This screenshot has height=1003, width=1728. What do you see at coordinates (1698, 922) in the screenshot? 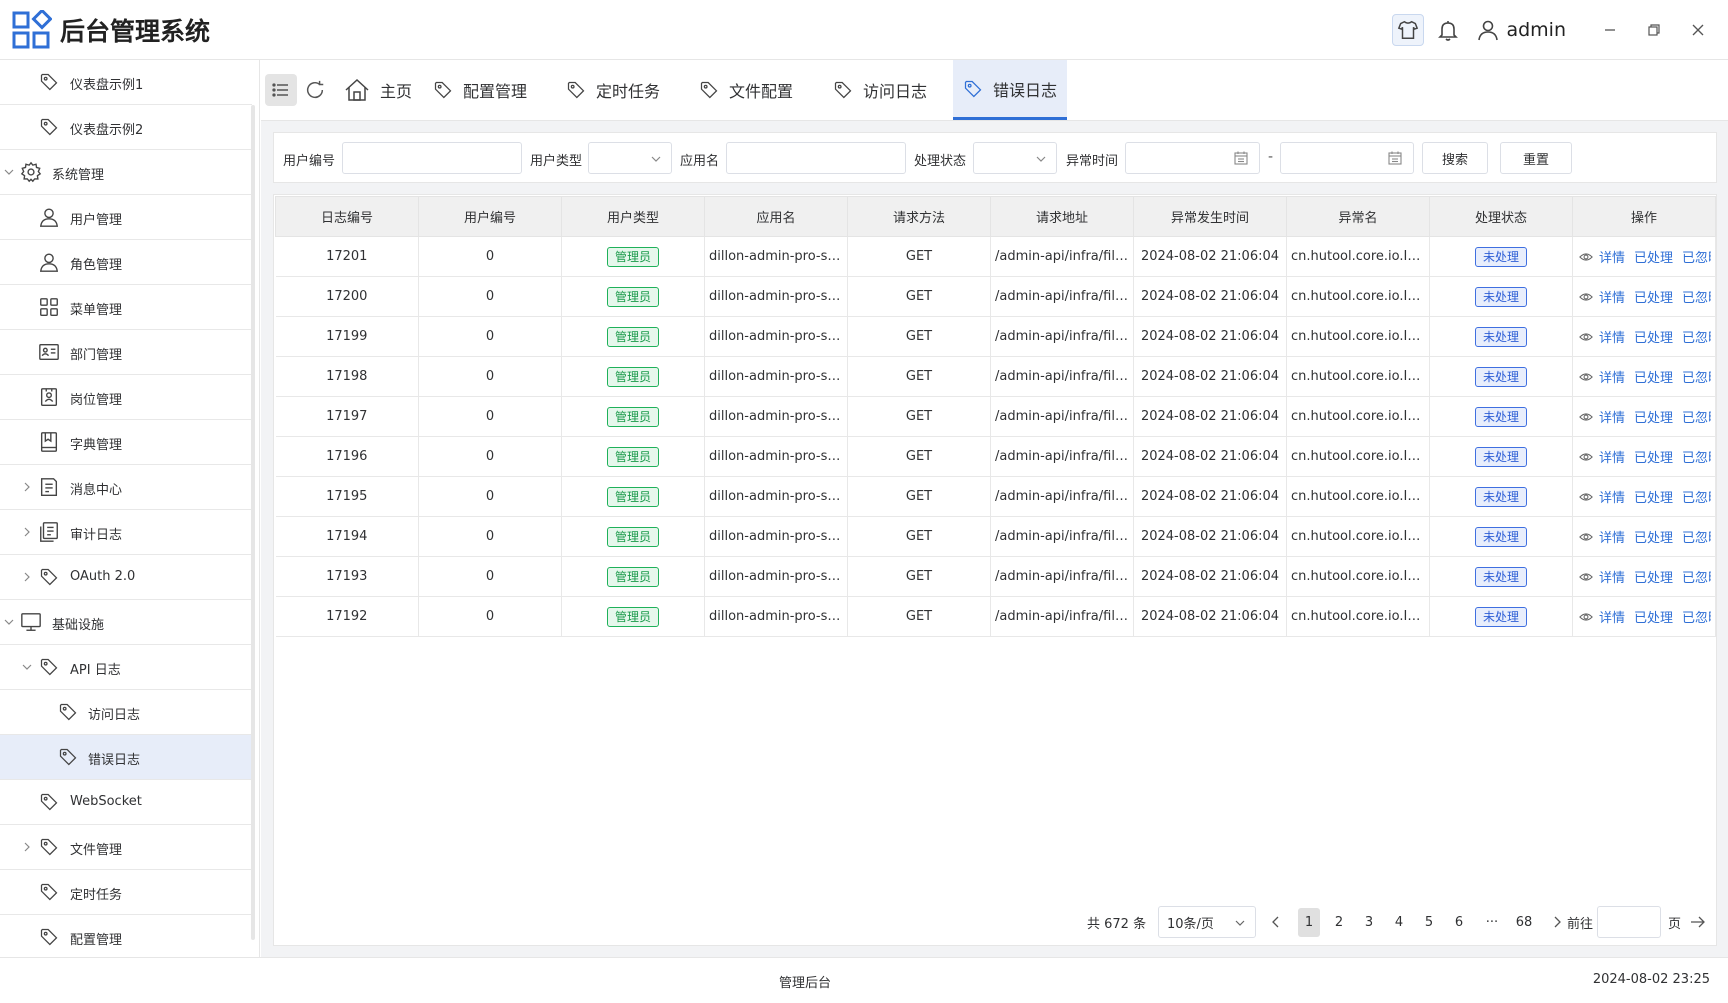
I see `goto-arrow-icon` at bounding box center [1698, 922].